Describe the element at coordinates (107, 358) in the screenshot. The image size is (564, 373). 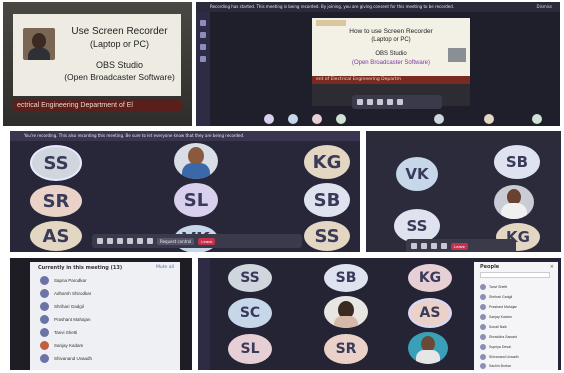
I see `list-item: Shivanand Uvaadh` at that location.